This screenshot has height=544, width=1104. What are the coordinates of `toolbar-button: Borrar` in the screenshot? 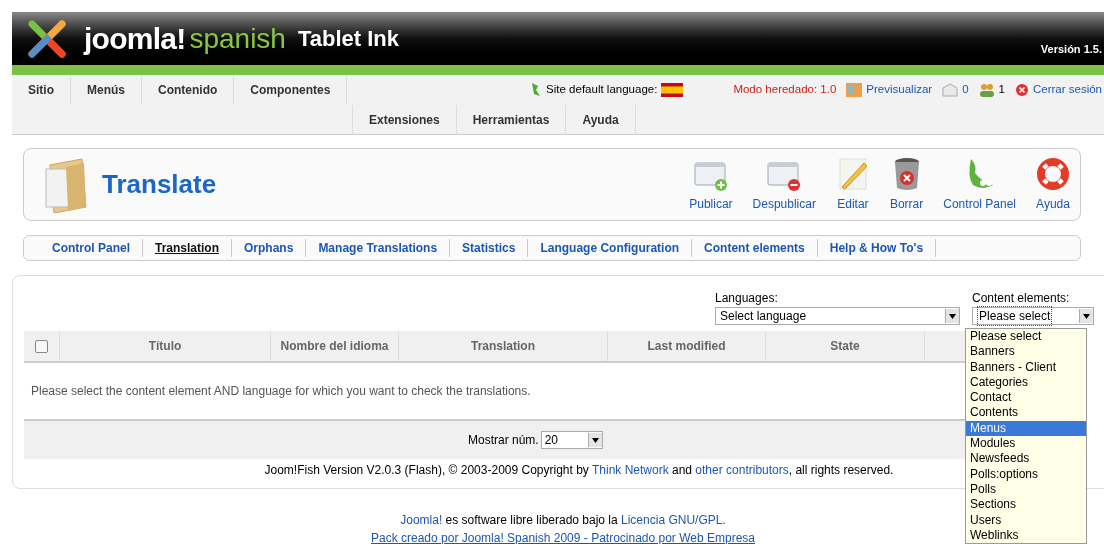 It's located at (906, 184).